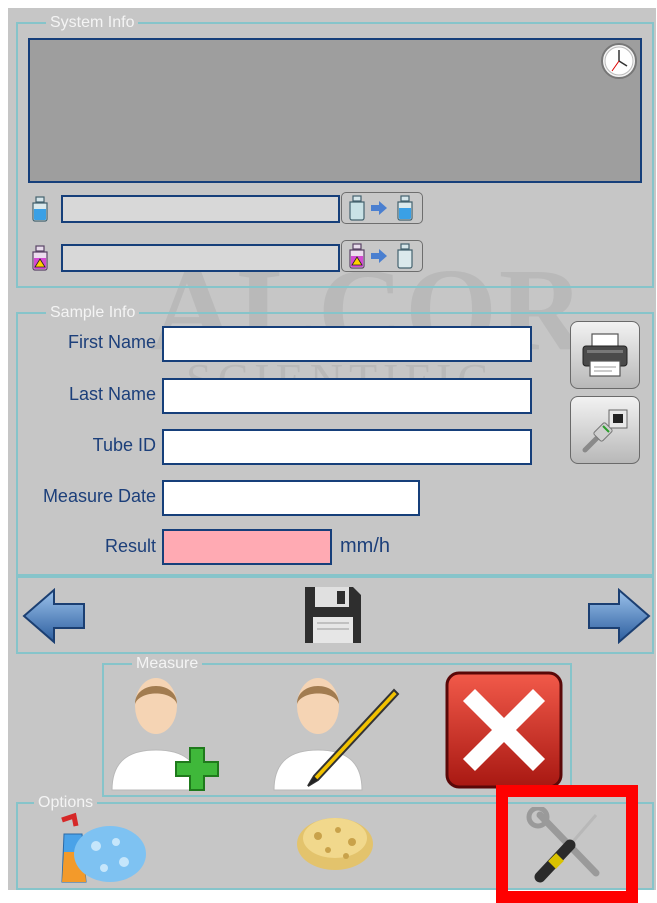  What do you see at coordinates (335, 842) in the screenshot?
I see `sponge-icon` at bounding box center [335, 842].